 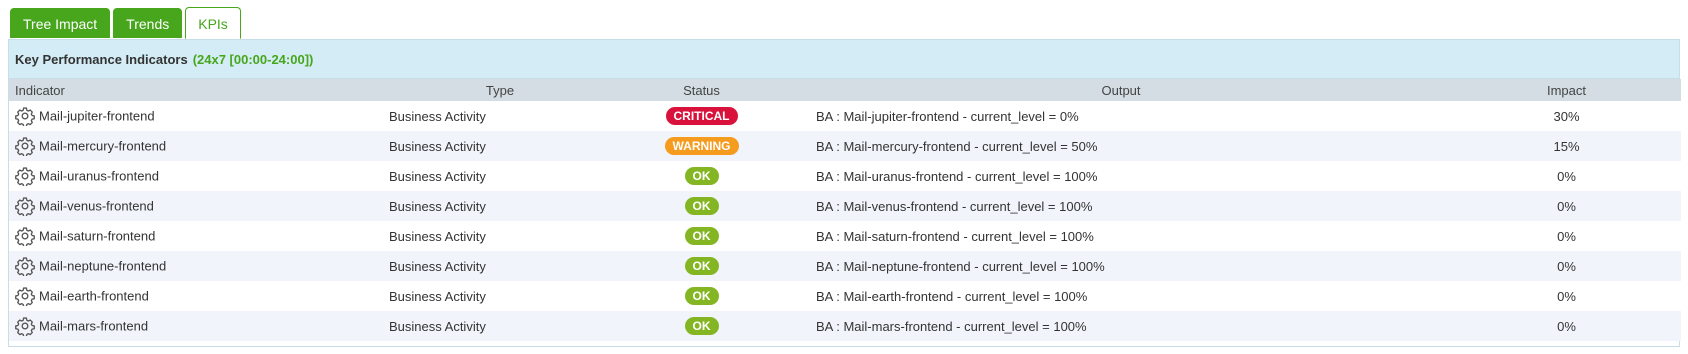 I want to click on indicator-cell: Mail-mars-frontend, so click(x=198, y=326).